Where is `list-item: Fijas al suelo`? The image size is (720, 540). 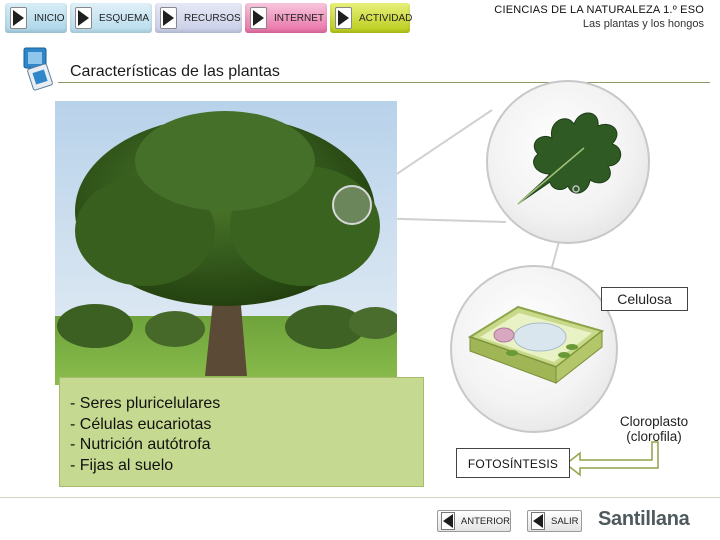
list-item: Fijas al suelo is located at coordinates (246, 466).